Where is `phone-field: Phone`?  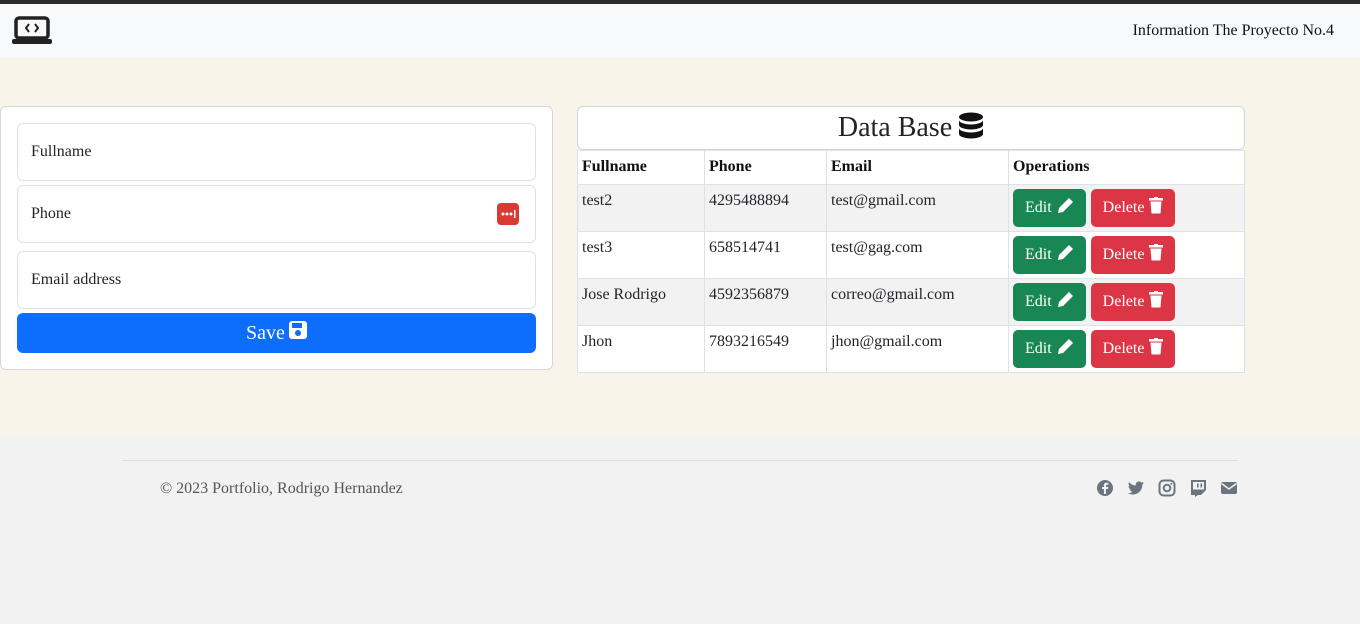
phone-field: Phone is located at coordinates (276, 214).